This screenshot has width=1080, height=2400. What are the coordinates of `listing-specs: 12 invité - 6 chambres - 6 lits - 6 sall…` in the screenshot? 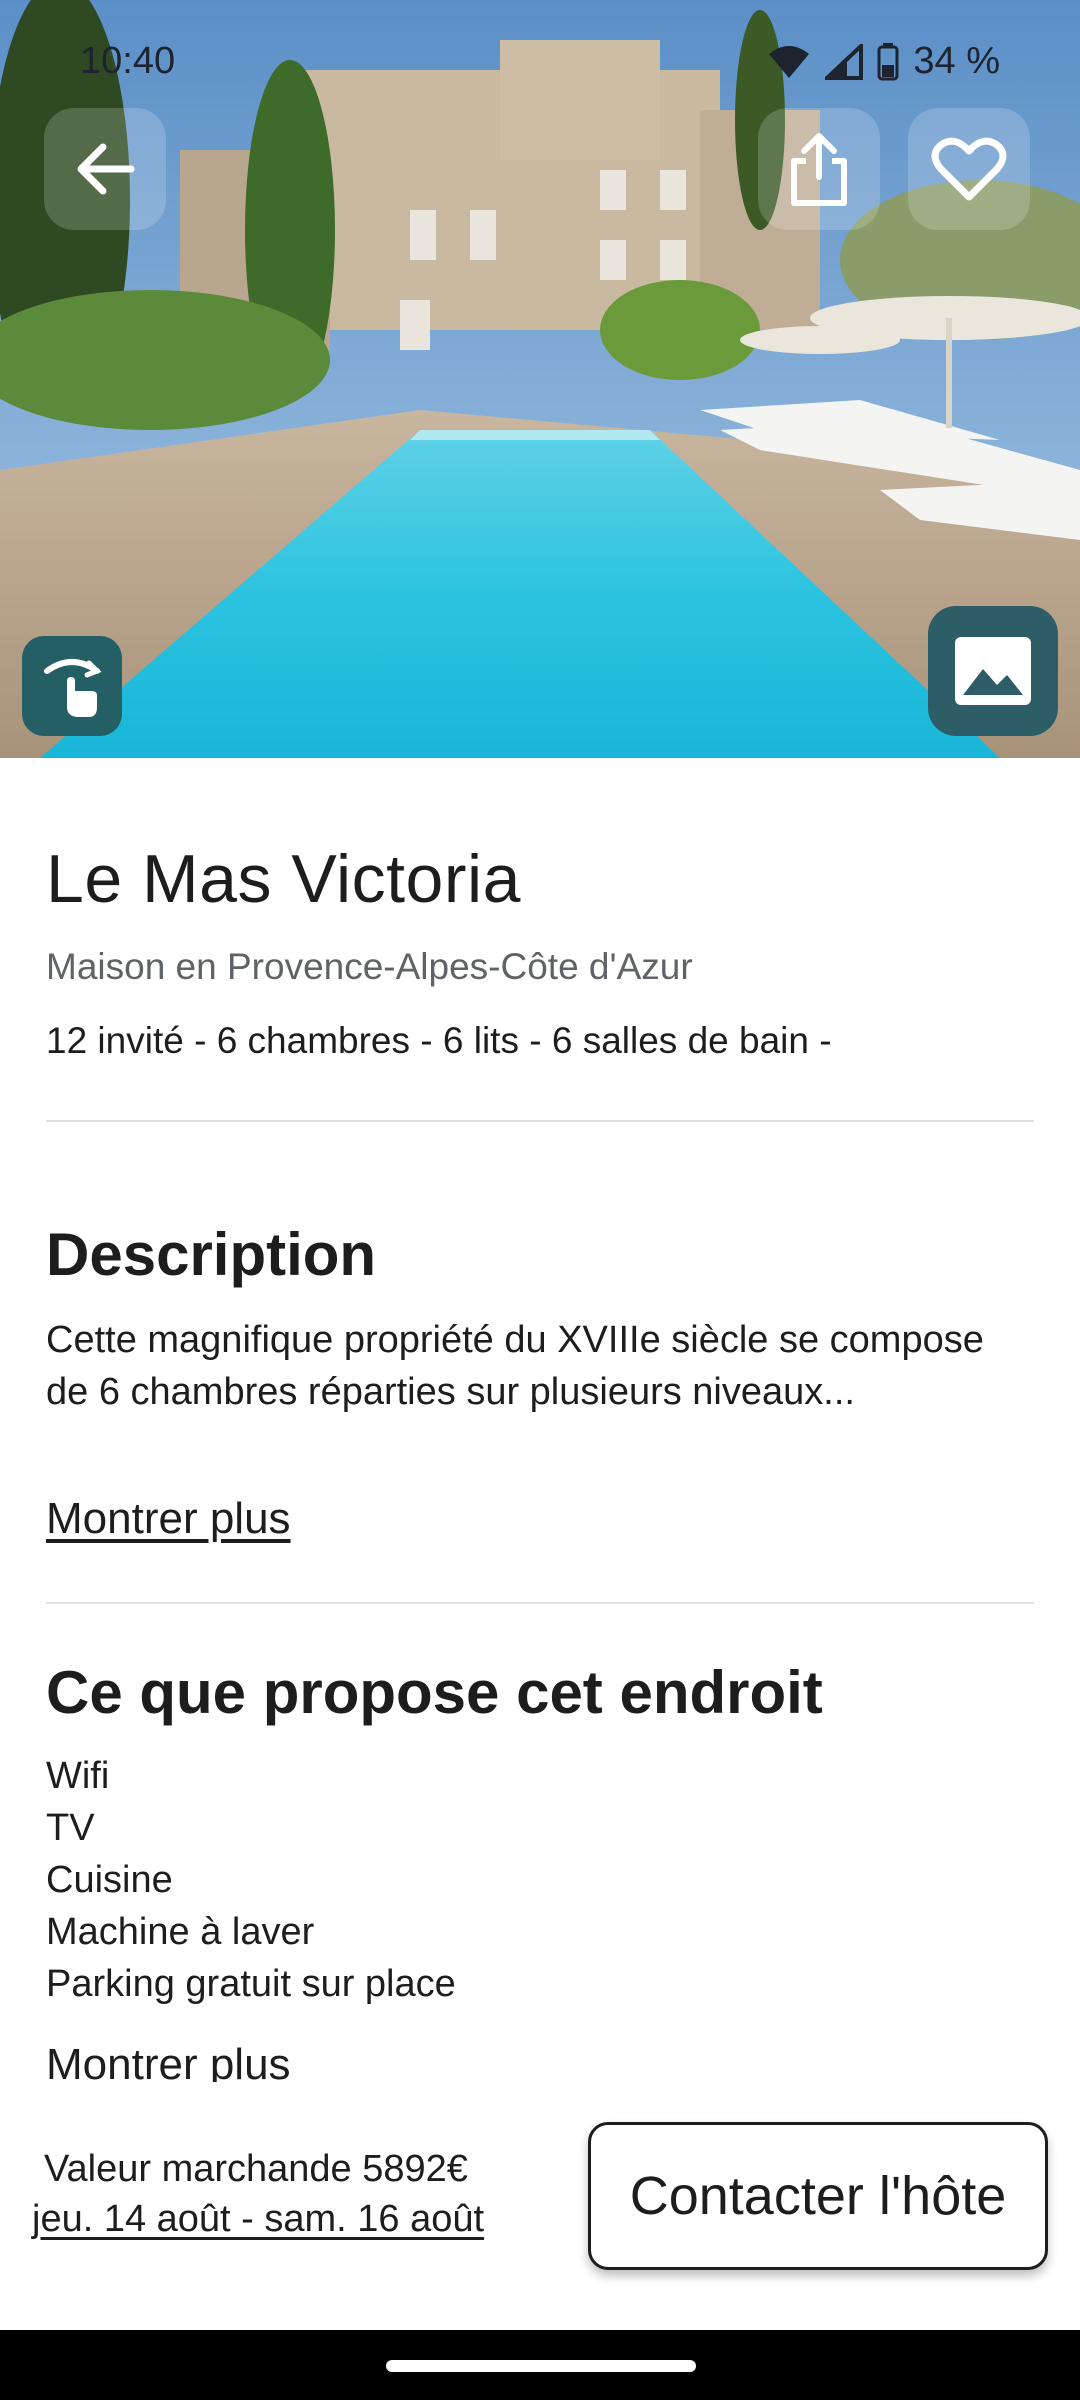 It's located at (439, 1040).